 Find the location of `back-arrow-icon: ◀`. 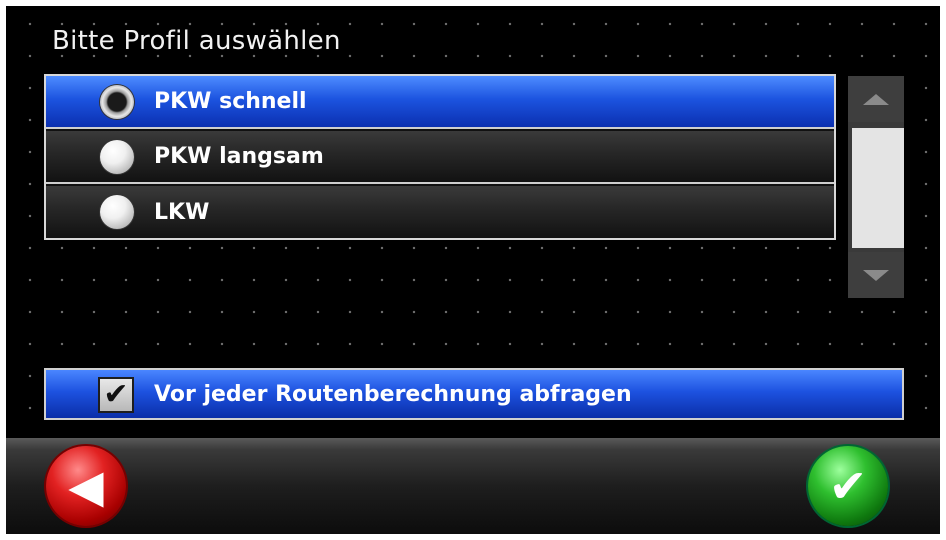

back-arrow-icon: ◀ is located at coordinates (86, 486).